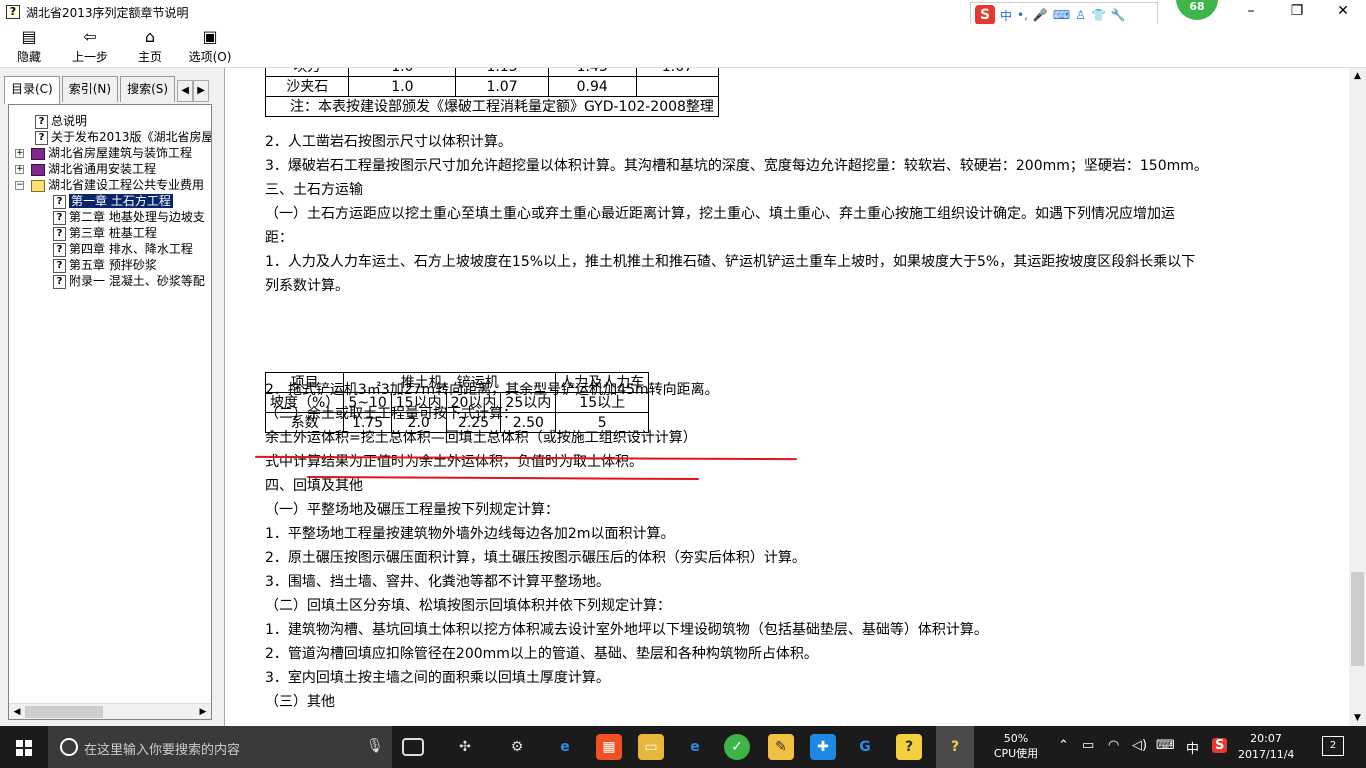 The width and height of the screenshot is (1366, 768). Describe the element at coordinates (29, 46) in the screenshot. I see `hide-button: ▤ 隐藏` at that location.